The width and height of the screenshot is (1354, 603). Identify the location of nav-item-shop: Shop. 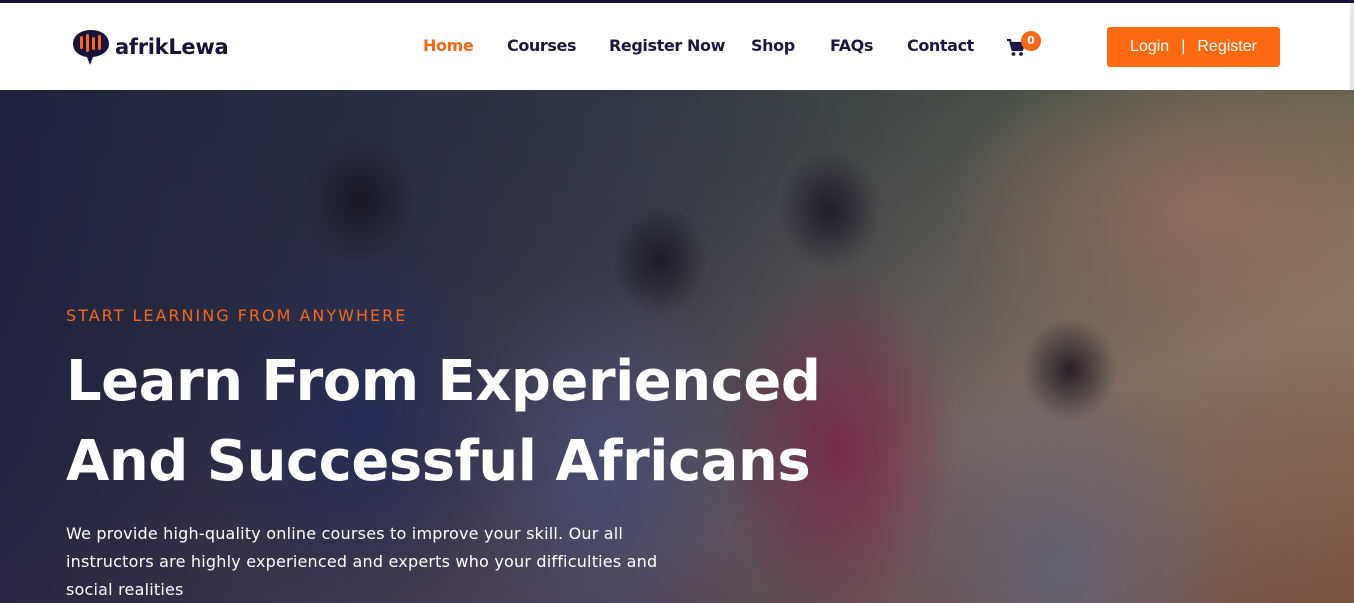
(773, 45).